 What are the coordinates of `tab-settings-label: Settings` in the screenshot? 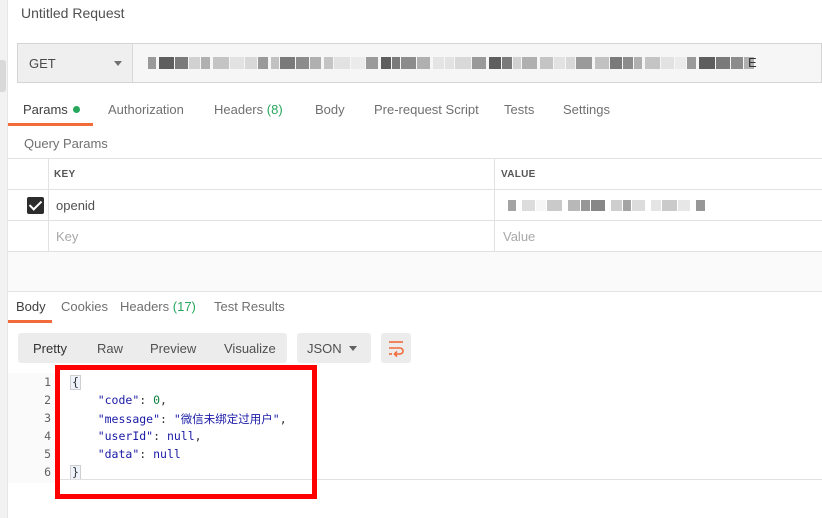 It's located at (586, 109).